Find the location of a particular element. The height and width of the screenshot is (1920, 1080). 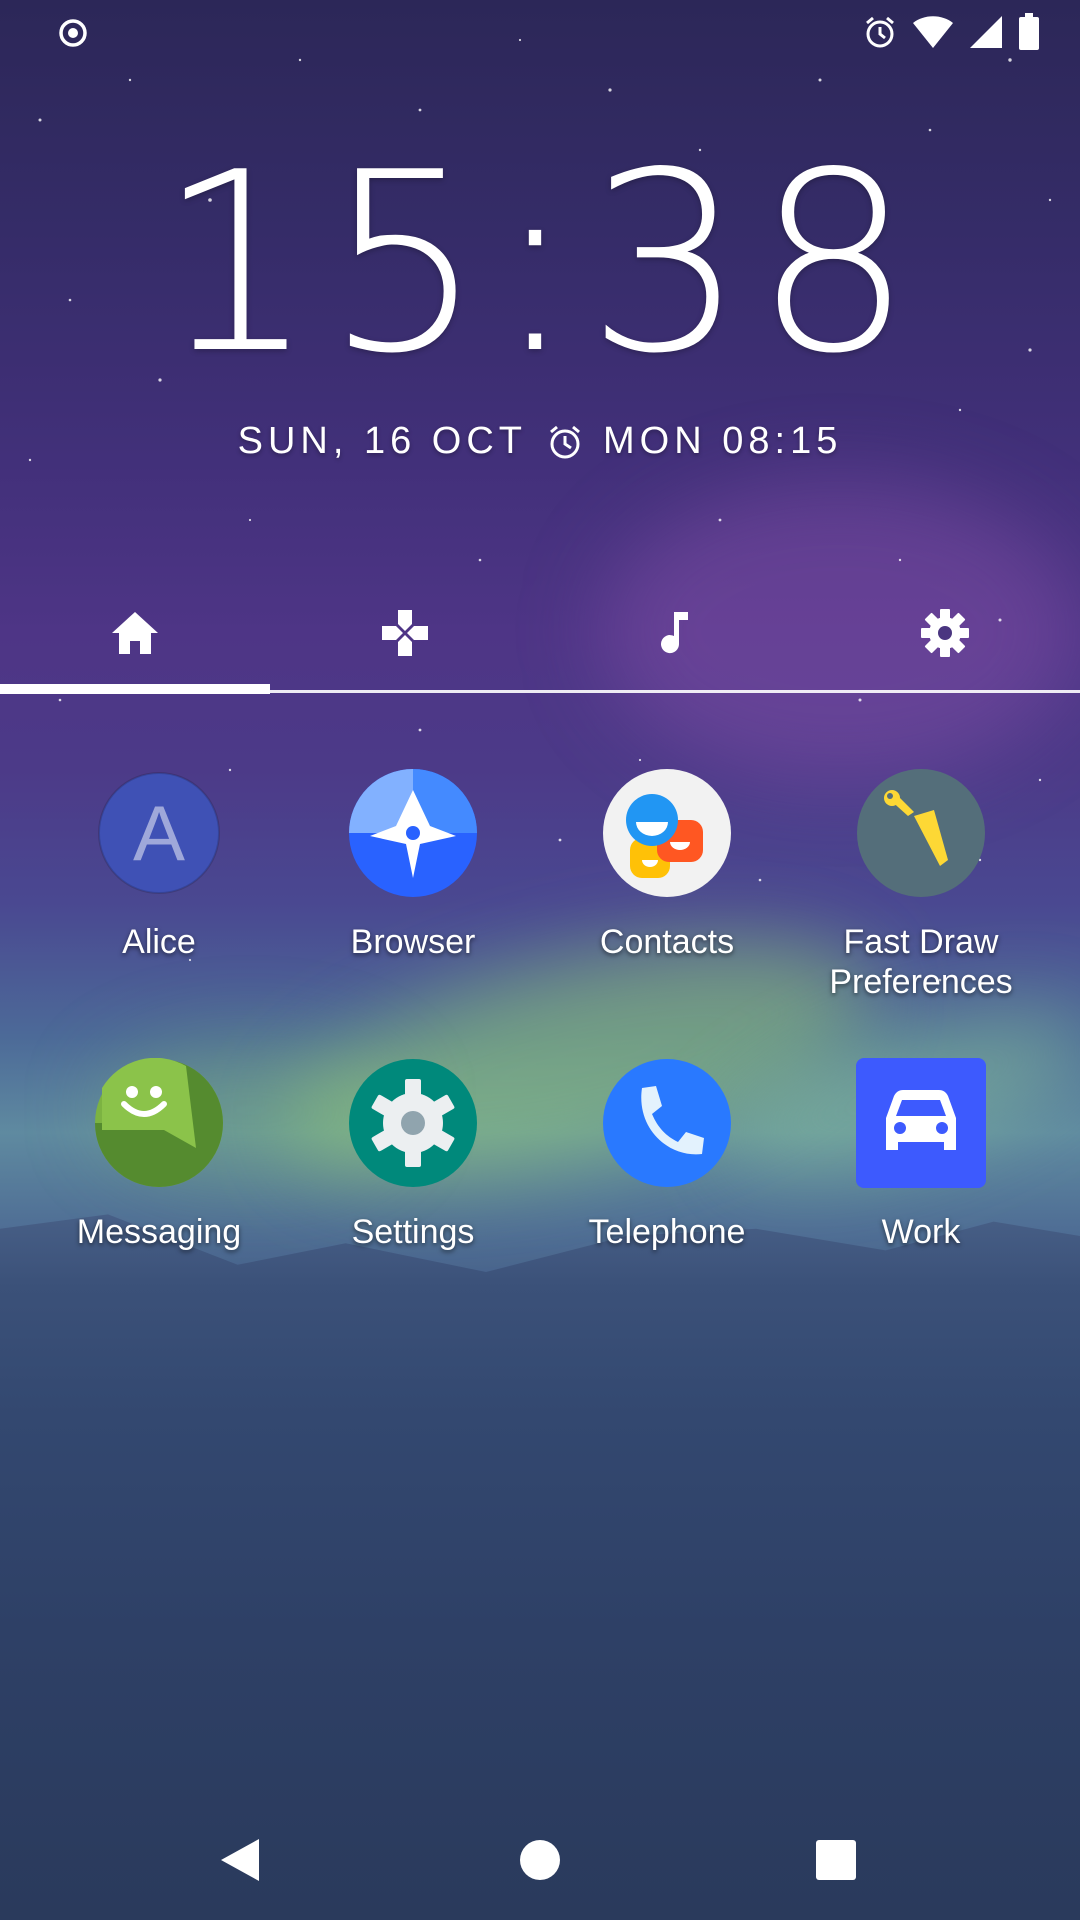

app-fast-draw-preferences: Fast Draw Preferences is located at coordinates (921, 885).